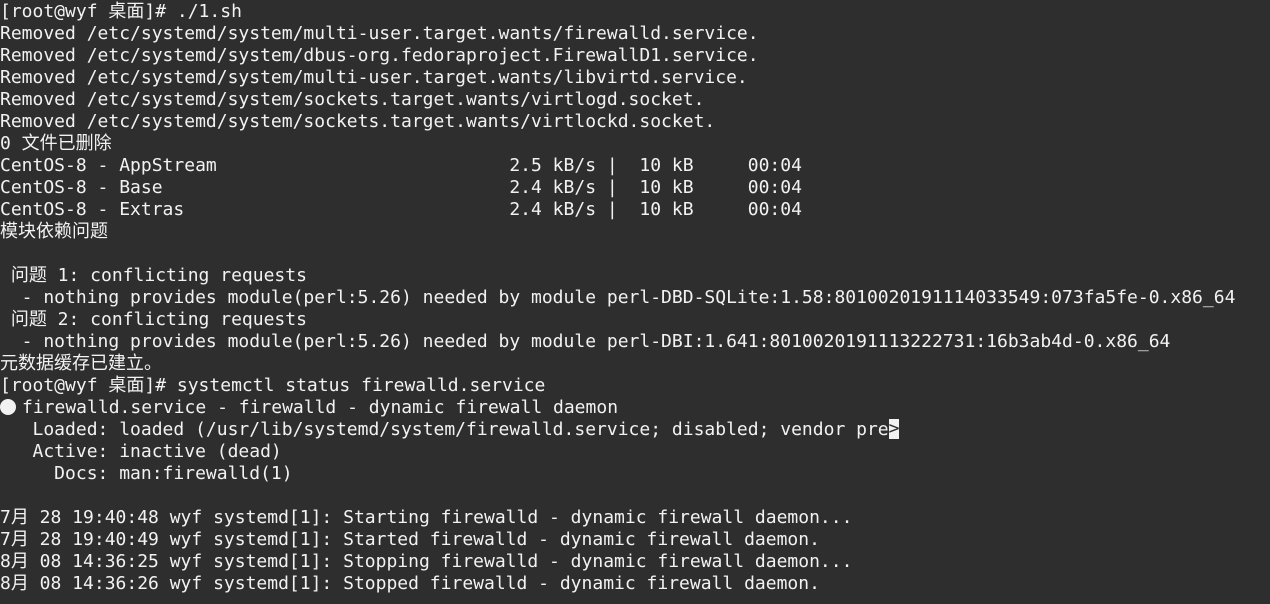 This screenshot has width=1270, height=604. Describe the element at coordinates (401, 209) in the screenshot. I see `repo-progress-line: CentOS-8 - Extras 2.4 kB/s | 10 kB 00:04` at that location.